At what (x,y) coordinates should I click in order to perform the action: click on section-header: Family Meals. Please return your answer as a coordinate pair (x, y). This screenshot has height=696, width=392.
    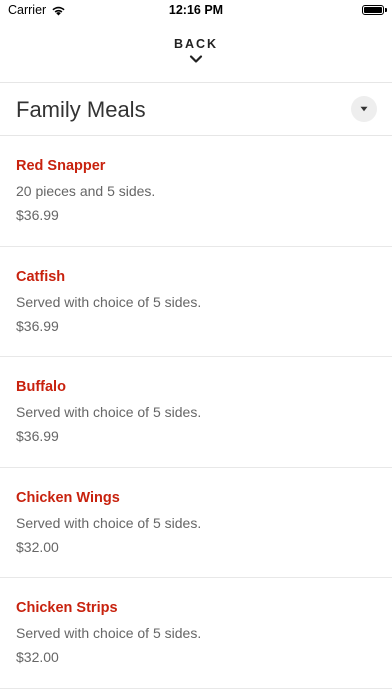
    Looking at the image, I should click on (196, 109).